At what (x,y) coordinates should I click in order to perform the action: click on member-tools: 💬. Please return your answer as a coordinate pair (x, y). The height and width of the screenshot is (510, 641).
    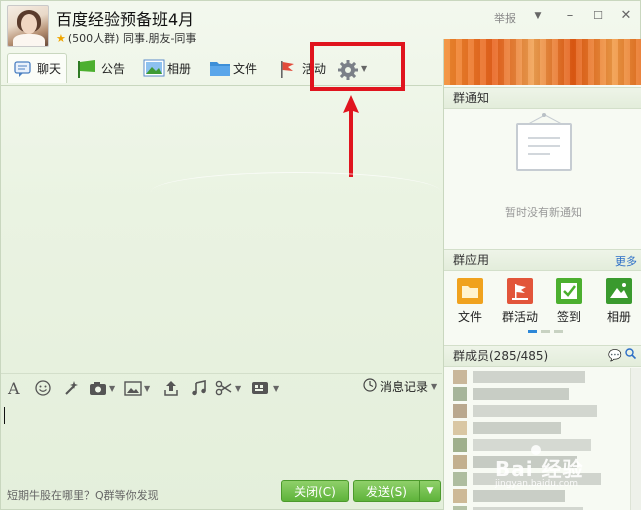
    Looking at the image, I should click on (622, 355).